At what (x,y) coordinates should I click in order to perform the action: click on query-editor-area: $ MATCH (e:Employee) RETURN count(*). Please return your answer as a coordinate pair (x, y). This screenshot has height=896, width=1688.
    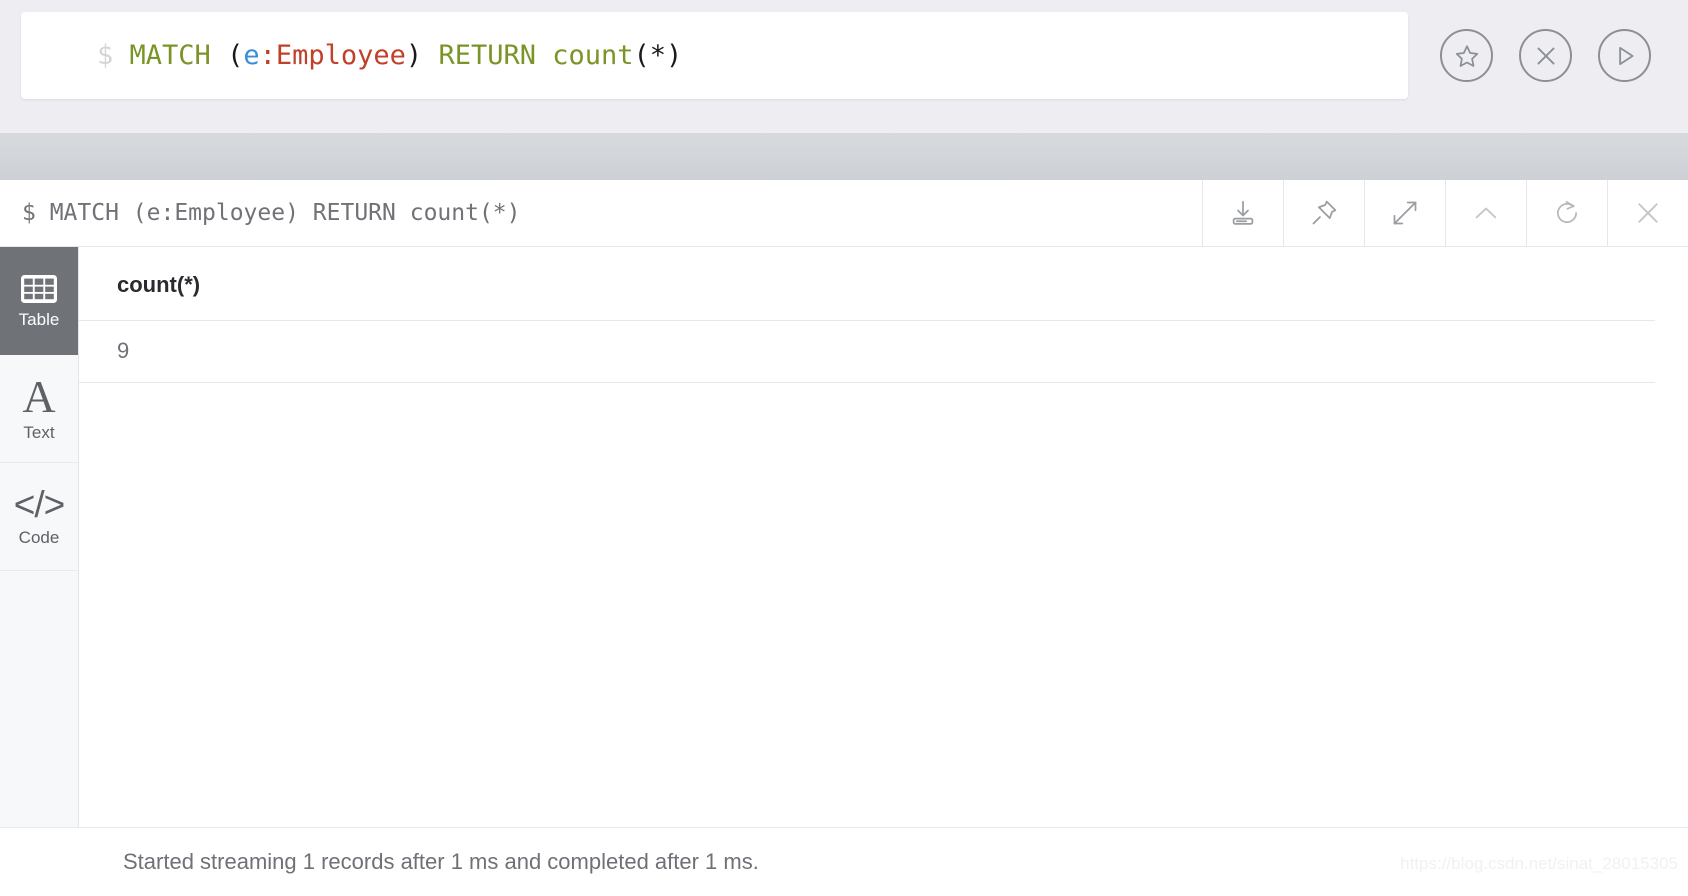
    Looking at the image, I should click on (844, 55).